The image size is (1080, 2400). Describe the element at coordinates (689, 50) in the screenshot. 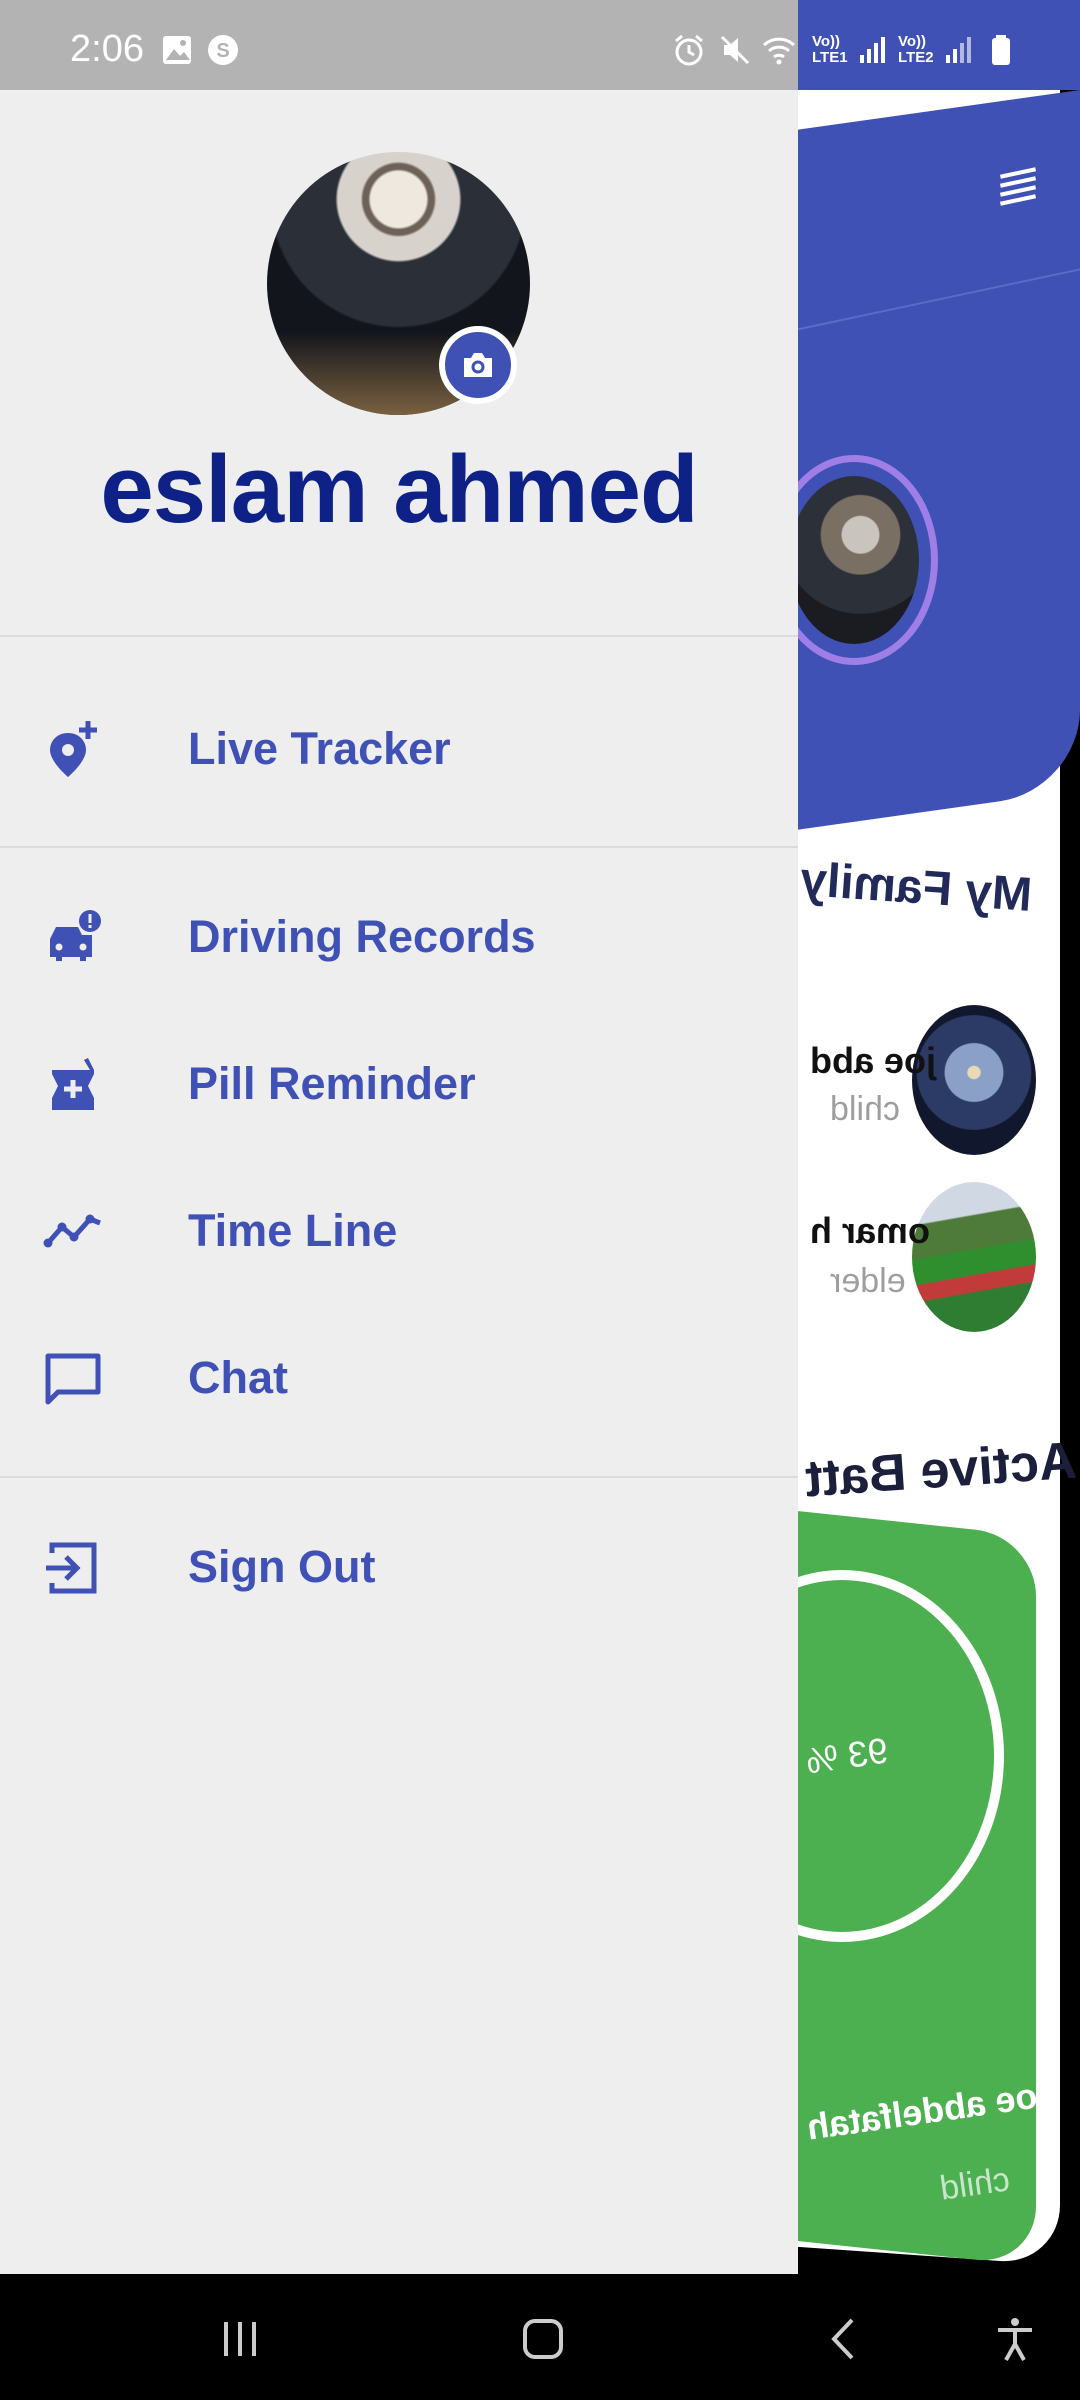

I see `alarm-icon` at that location.